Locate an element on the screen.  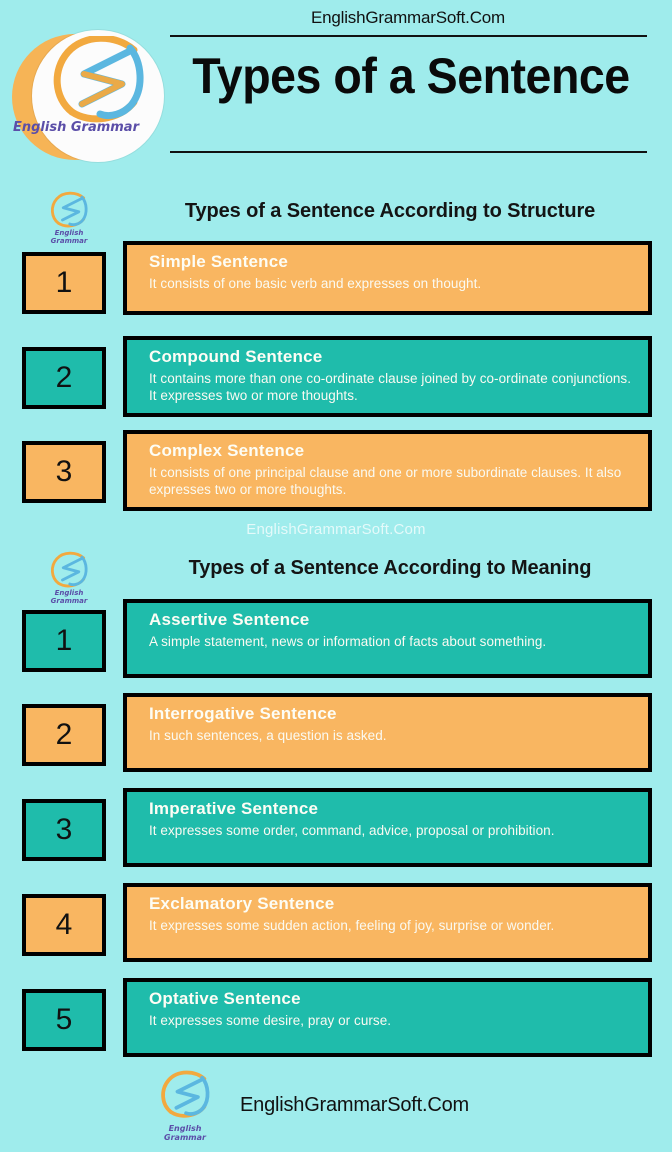
meaning-row-2-description: In such sentences, a question is asked. is located at coordinates (268, 735).